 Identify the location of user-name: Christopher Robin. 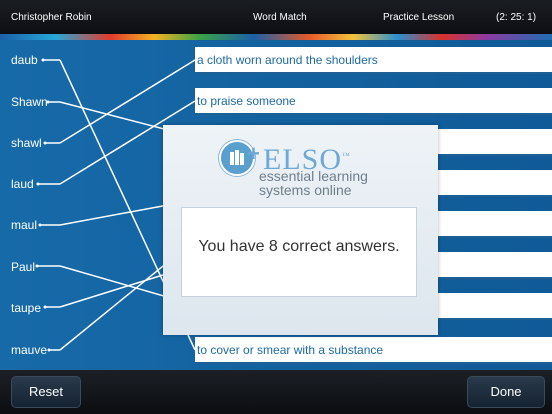
(51, 17).